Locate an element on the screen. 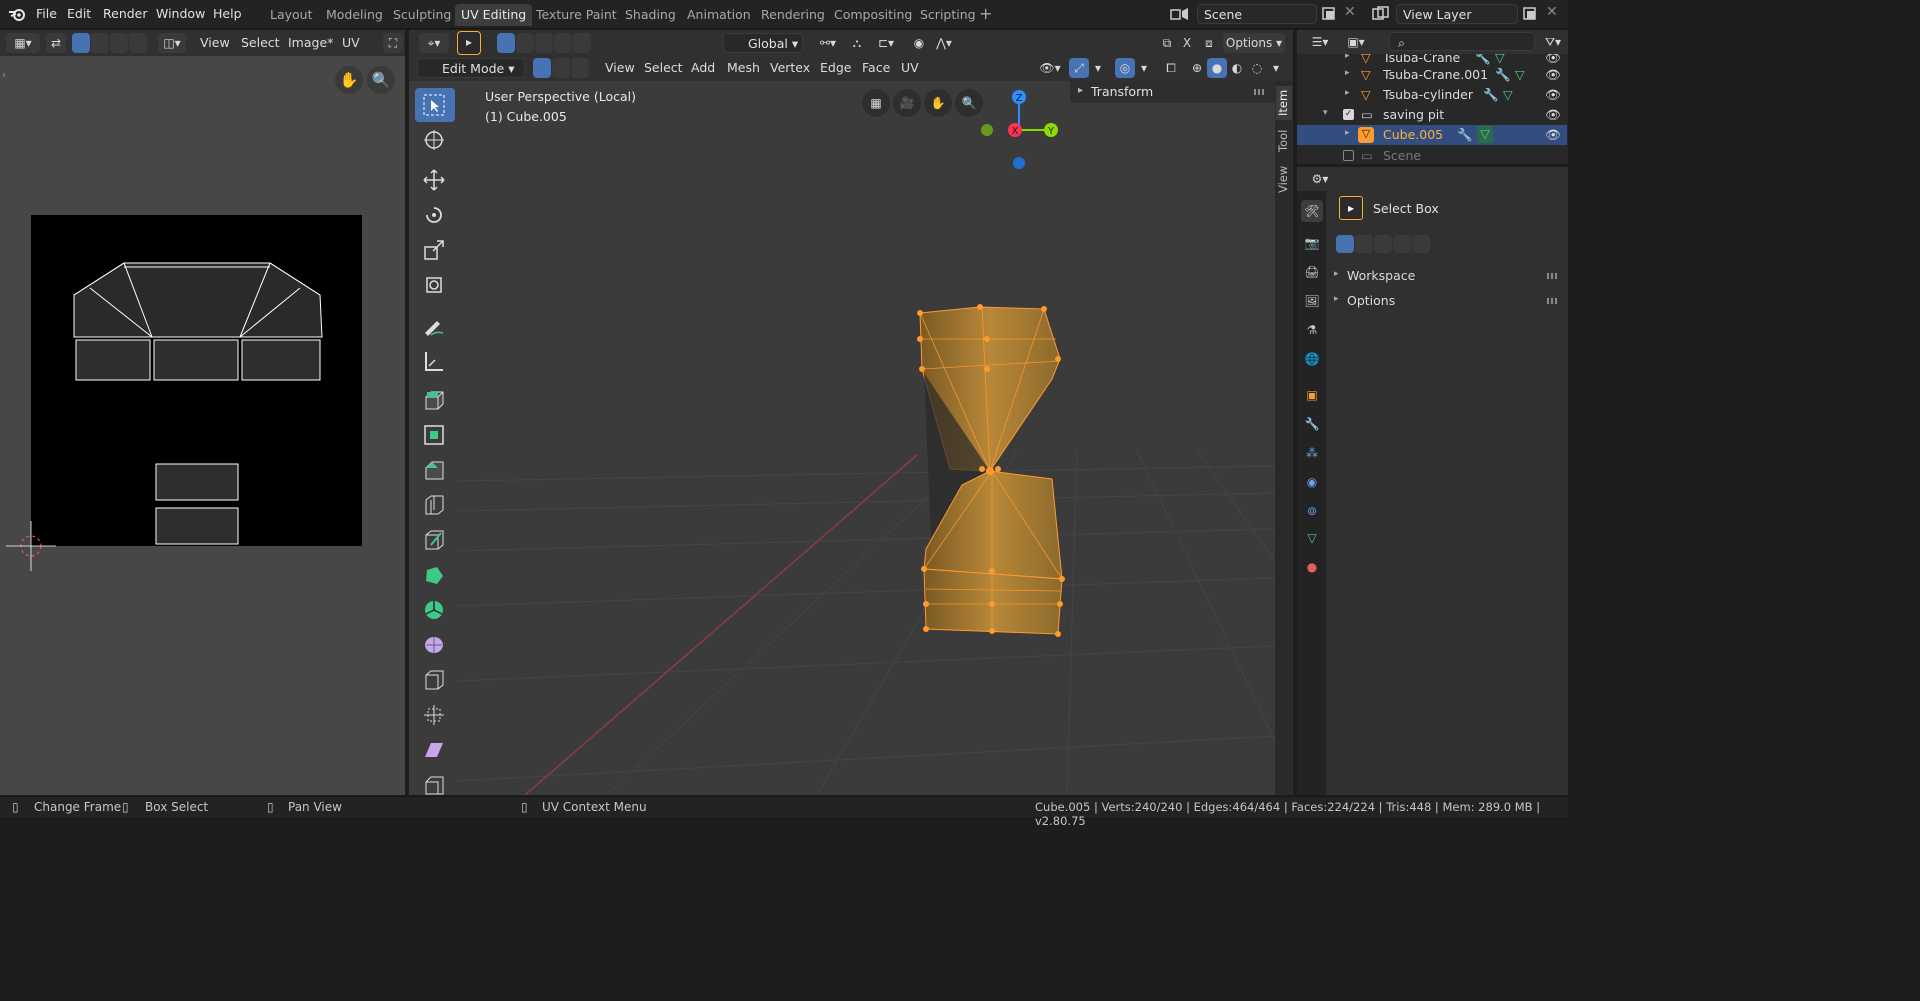 The height and width of the screenshot is (1001, 1920). tool-inset is located at coordinates (435, 435).